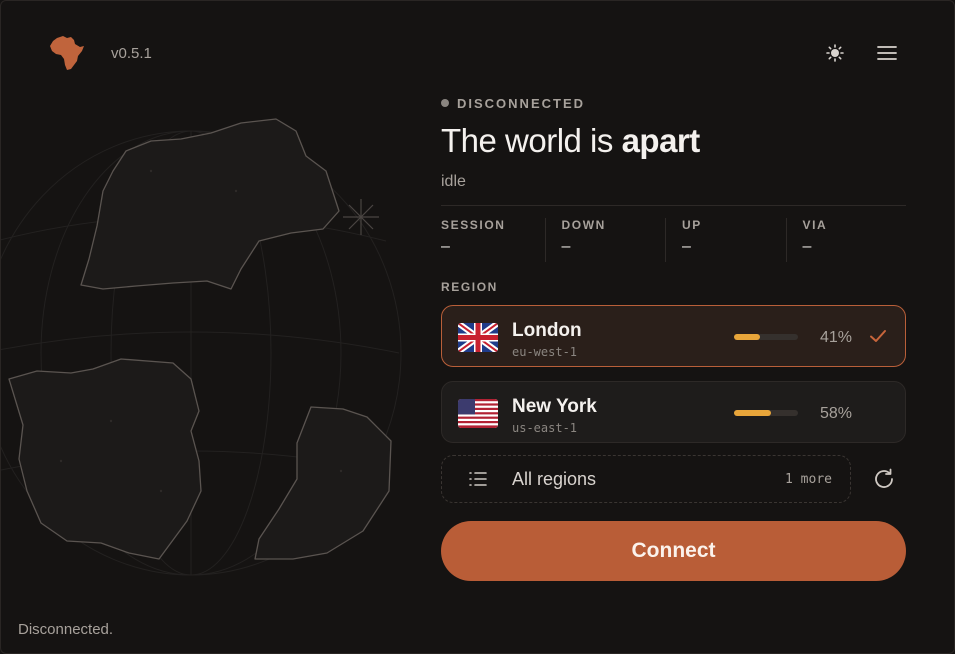 This screenshot has height=654, width=955. I want to click on headline: The world is apart, so click(673, 141).